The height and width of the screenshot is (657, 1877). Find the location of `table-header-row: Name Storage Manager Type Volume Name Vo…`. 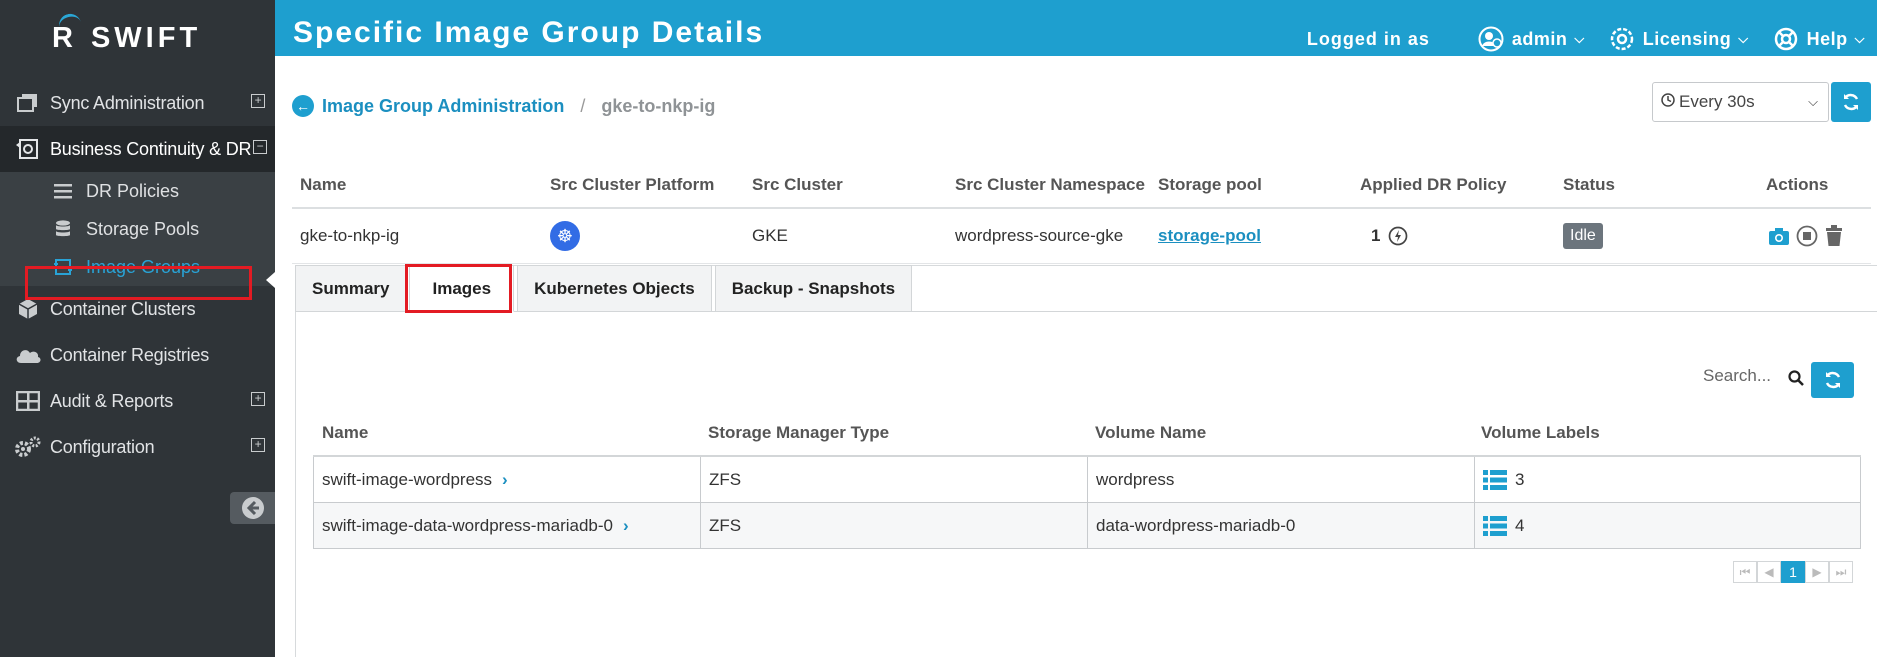

table-header-row: Name Storage Manager Type Volume Name Vo… is located at coordinates (1087, 434).